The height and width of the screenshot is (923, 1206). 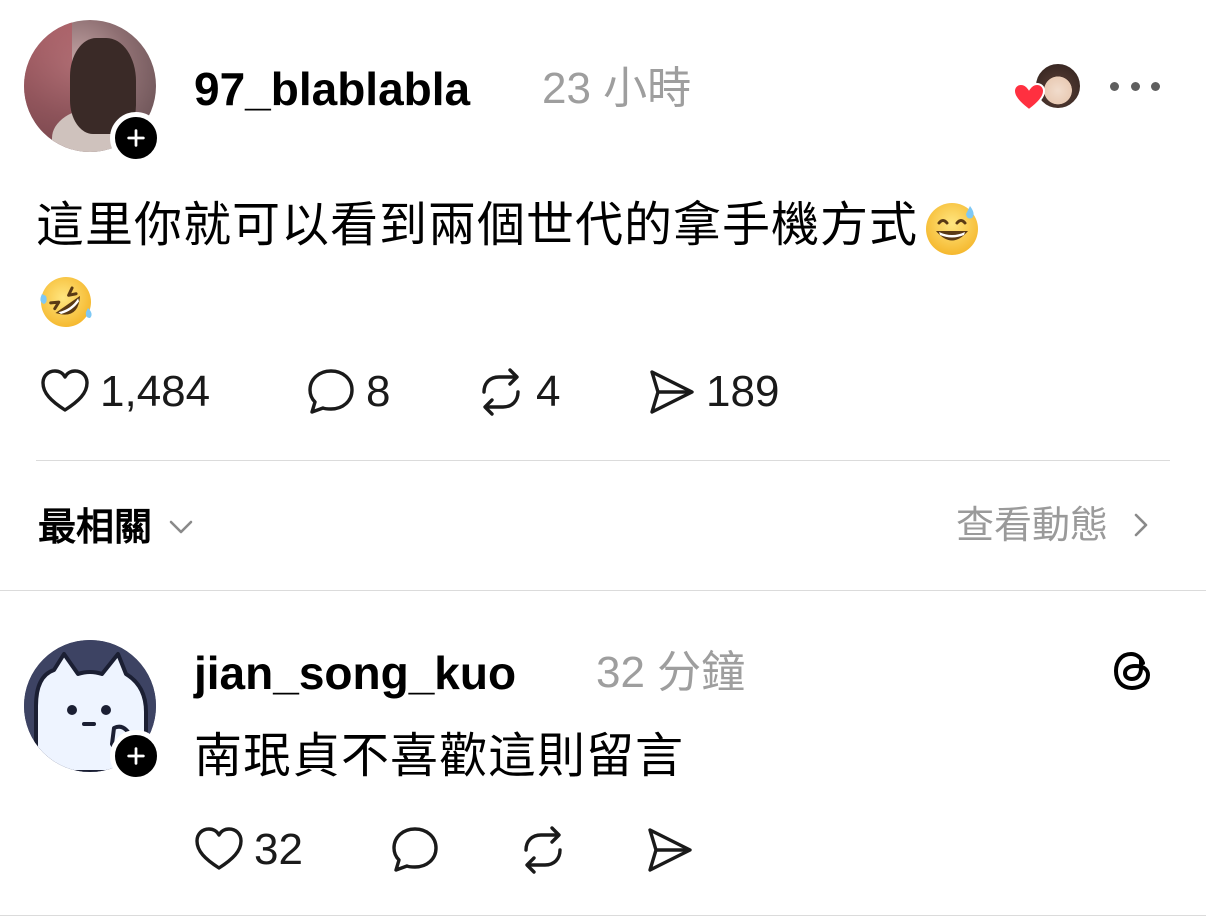 I want to click on post-share-count: 189, so click(x=743, y=391).